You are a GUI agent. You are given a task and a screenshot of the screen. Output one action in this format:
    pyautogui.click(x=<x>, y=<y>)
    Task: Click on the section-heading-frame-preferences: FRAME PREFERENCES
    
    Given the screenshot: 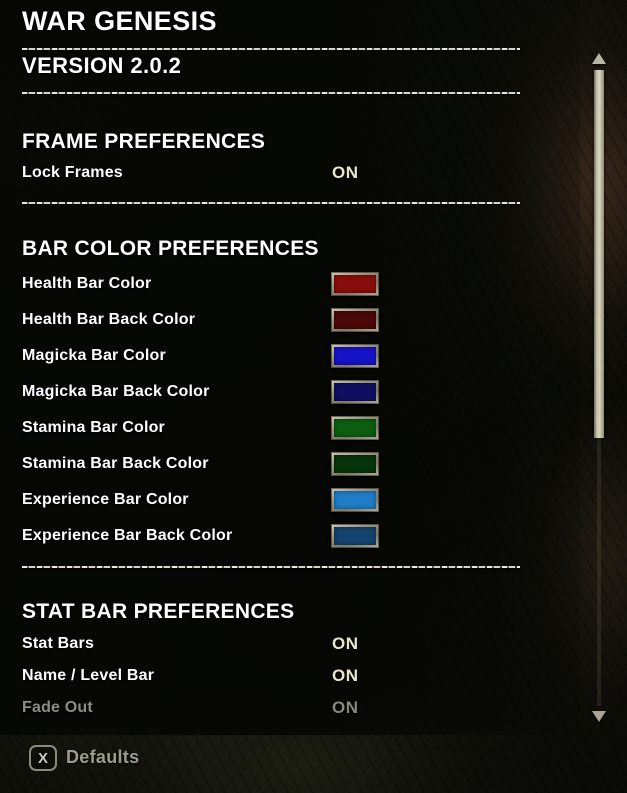 What is the action you would take?
    pyautogui.click(x=144, y=141)
    